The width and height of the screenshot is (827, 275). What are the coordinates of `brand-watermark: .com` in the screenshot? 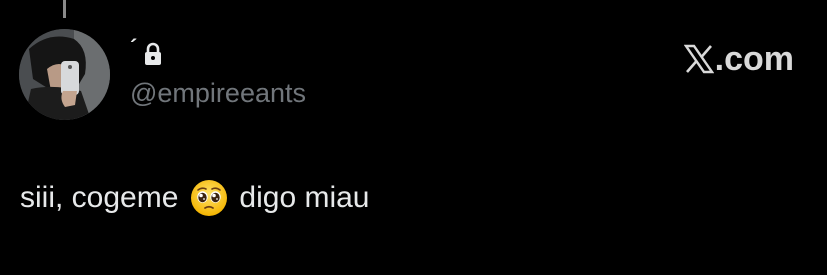 It's located at (738, 59).